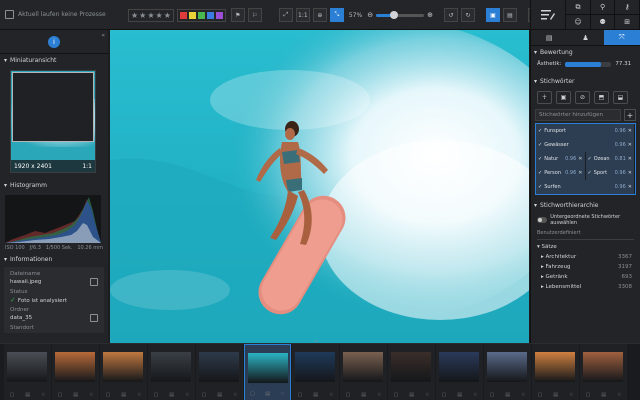 The height and width of the screenshot is (400, 640). What do you see at coordinates (201, 15) in the screenshot?
I see `color-label-green` at bounding box center [201, 15].